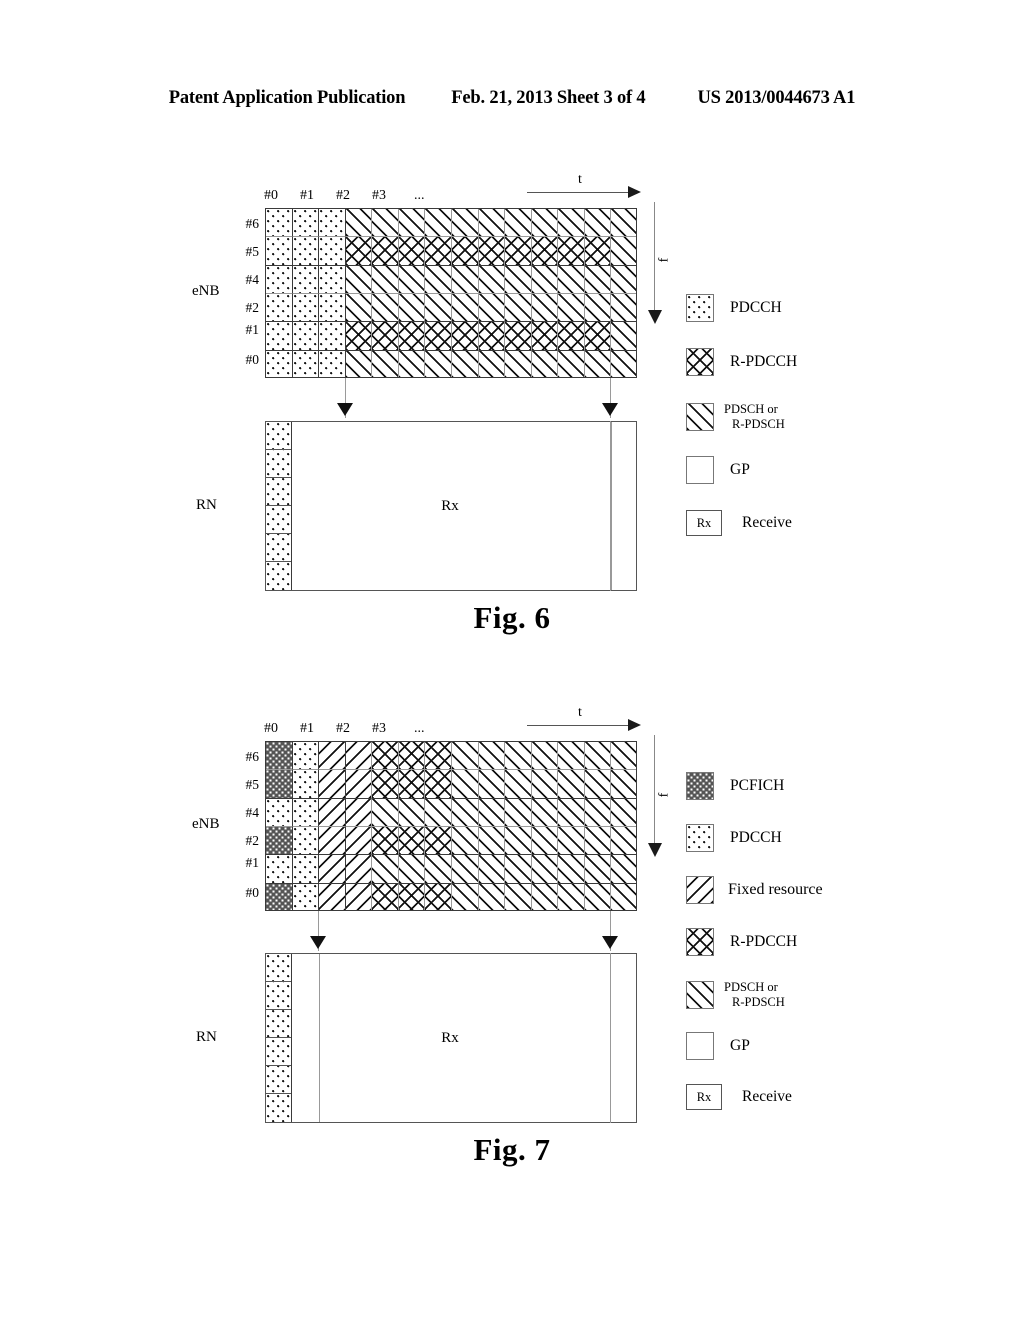 This screenshot has height=1320, width=1024. What do you see at coordinates (287, 98) in the screenshot?
I see `header-publication-title: Patent Application Publication` at bounding box center [287, 98].